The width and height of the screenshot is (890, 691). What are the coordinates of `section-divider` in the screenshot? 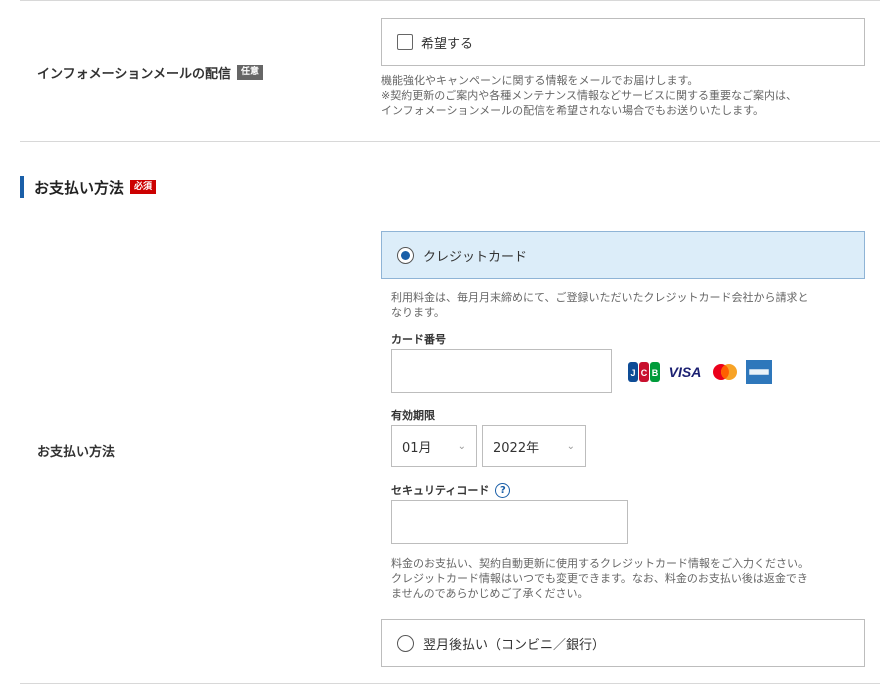 It's located at (450, 141).